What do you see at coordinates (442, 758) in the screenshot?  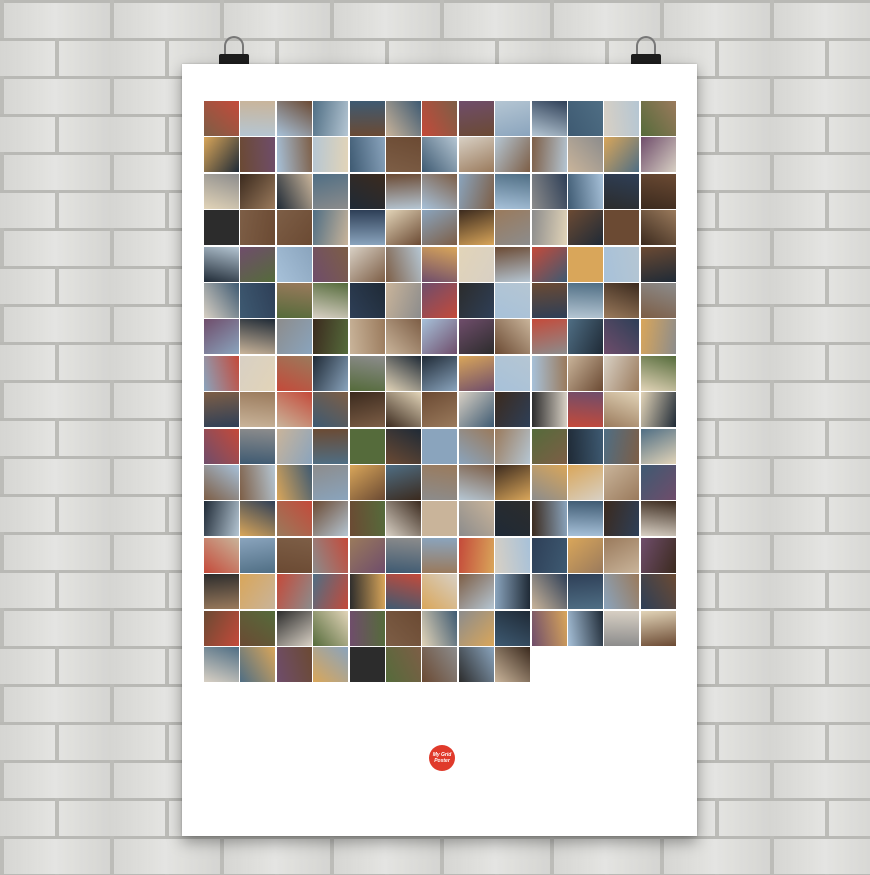 I see `poster-logo-text: My Grid Poster` at bounding box center [442, 758].